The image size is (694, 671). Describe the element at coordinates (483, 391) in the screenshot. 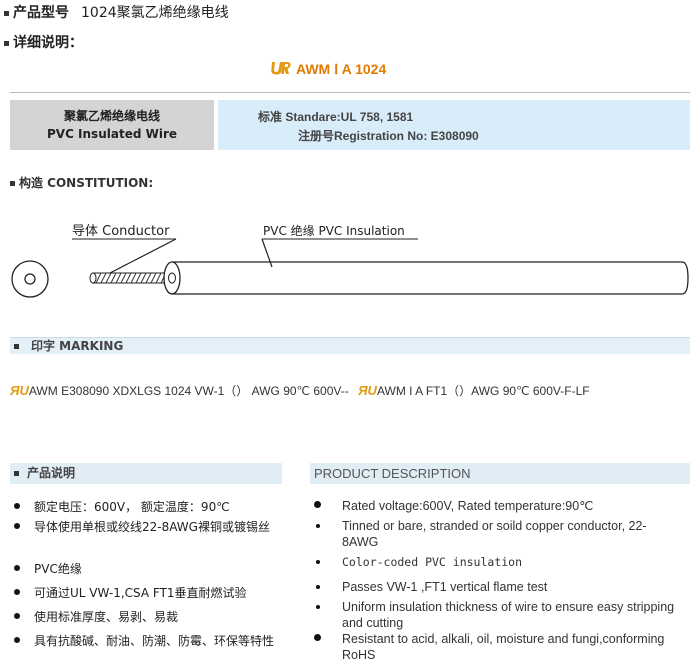

I see `marking-text-2: AWM I A FT1（）AWG 90℃ 600V-F-LF` at that location.